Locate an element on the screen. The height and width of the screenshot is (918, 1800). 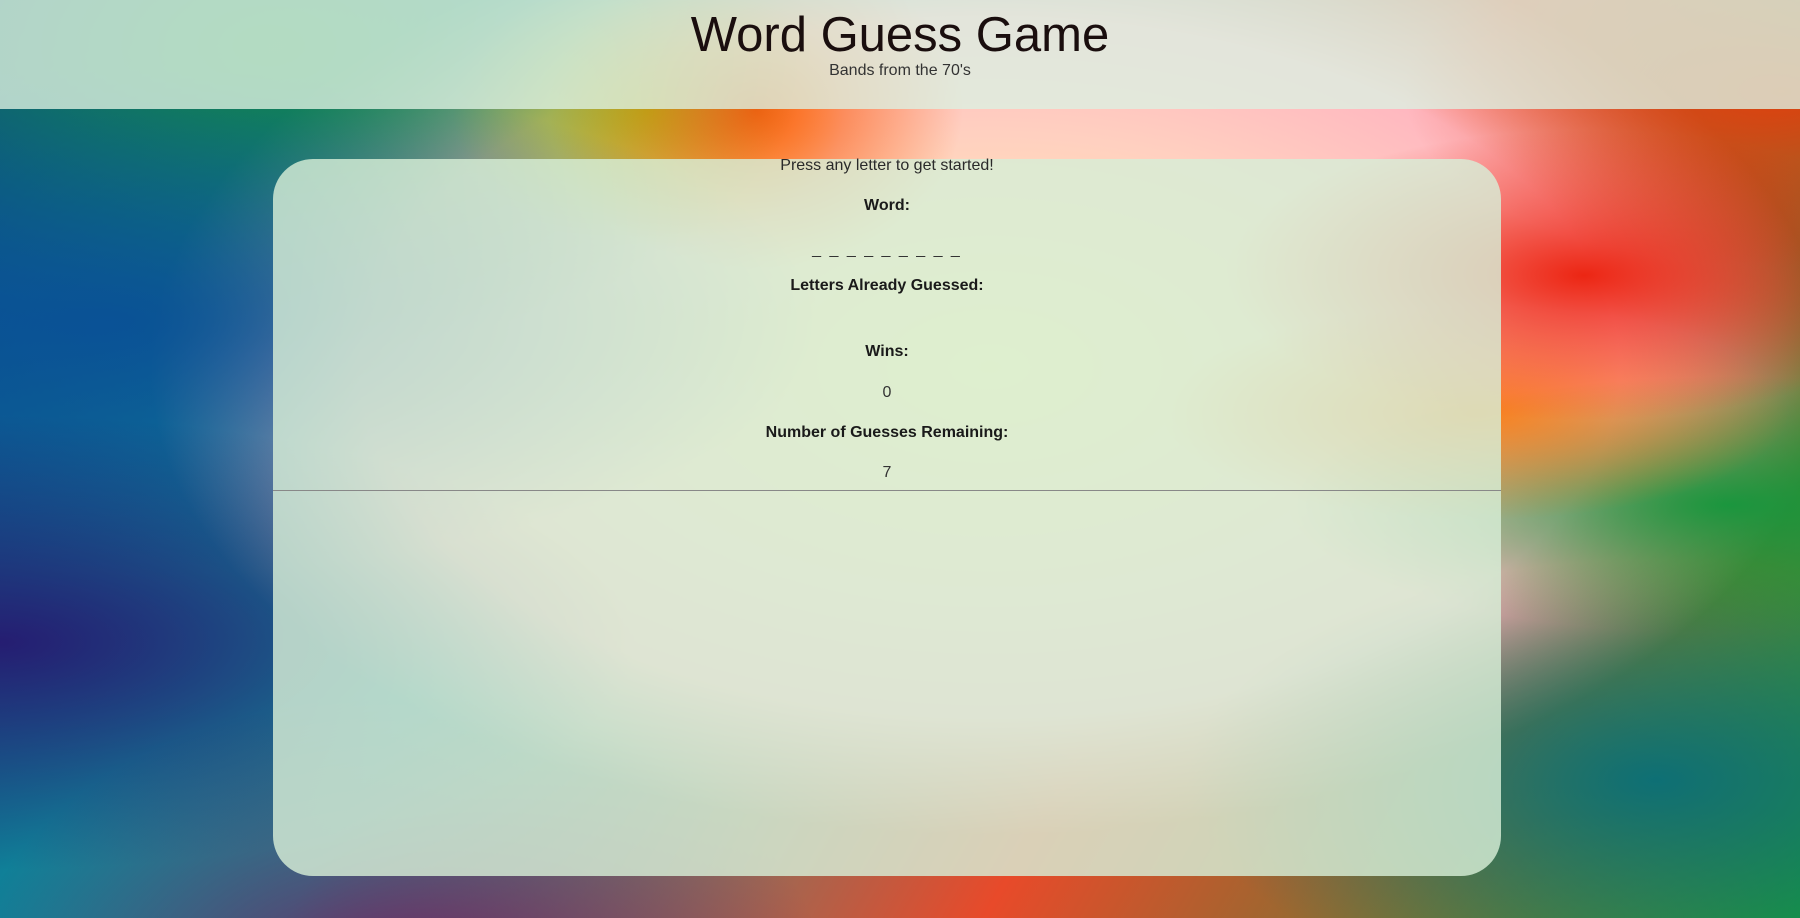
wins-label: Wins: is located at coordinates (887, 351).